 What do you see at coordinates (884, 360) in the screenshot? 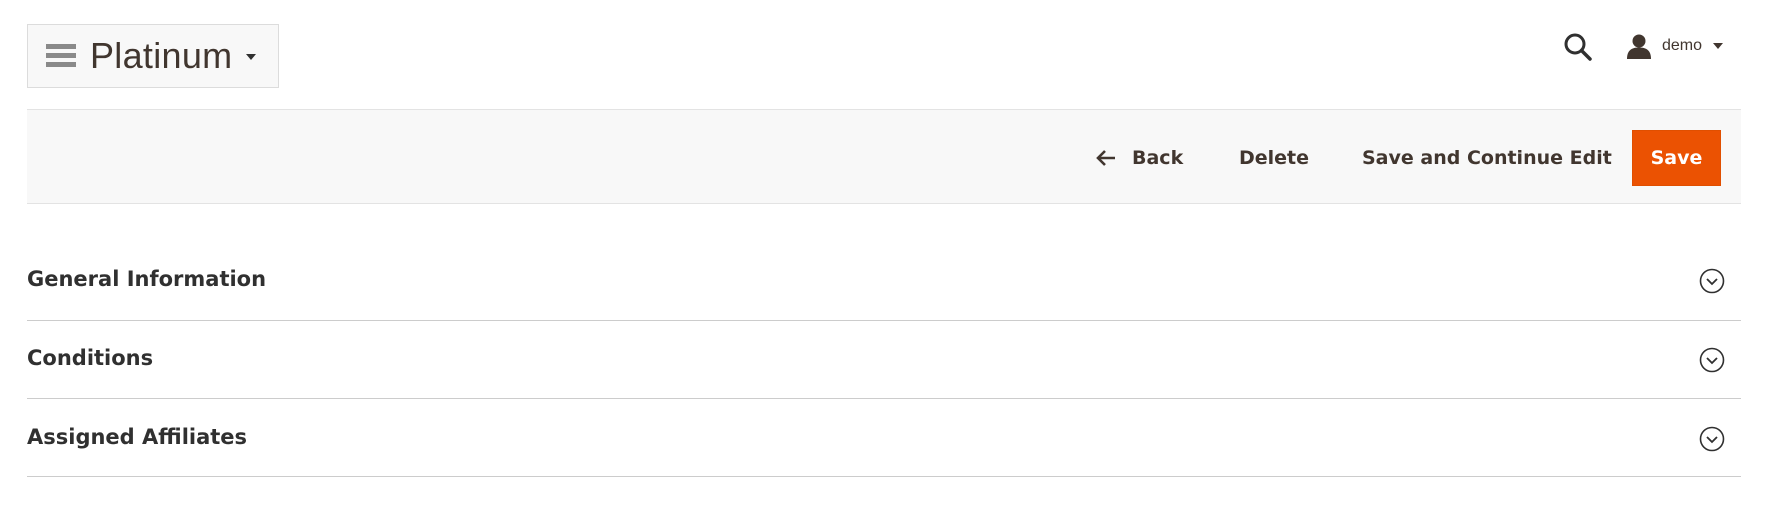
I see `section-conditions: Conditions` at bounding box center [884, 360].